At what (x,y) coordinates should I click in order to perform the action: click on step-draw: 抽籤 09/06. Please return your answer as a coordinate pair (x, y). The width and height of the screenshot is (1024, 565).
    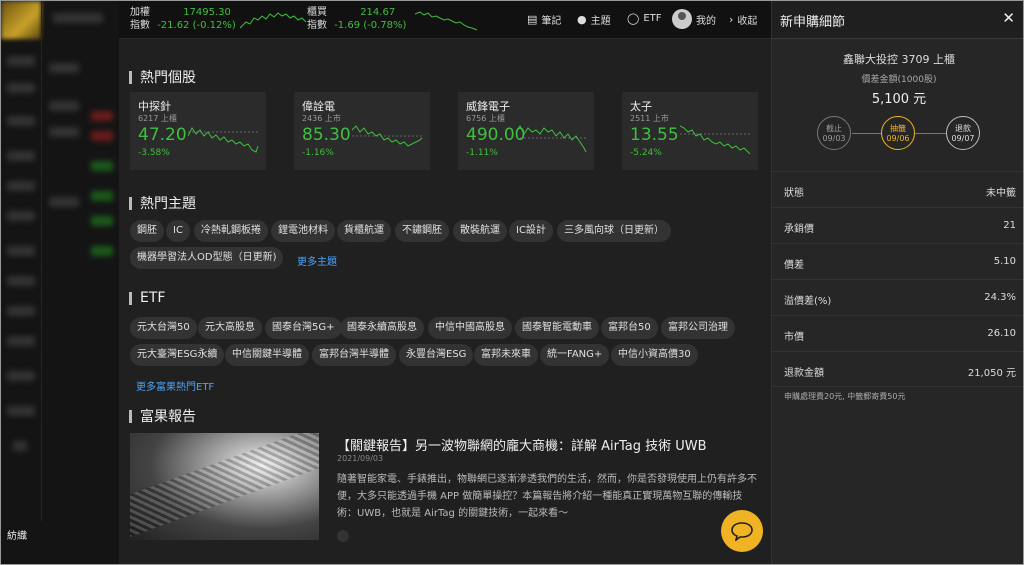
    Looking at the image, I should click on (898, 133).